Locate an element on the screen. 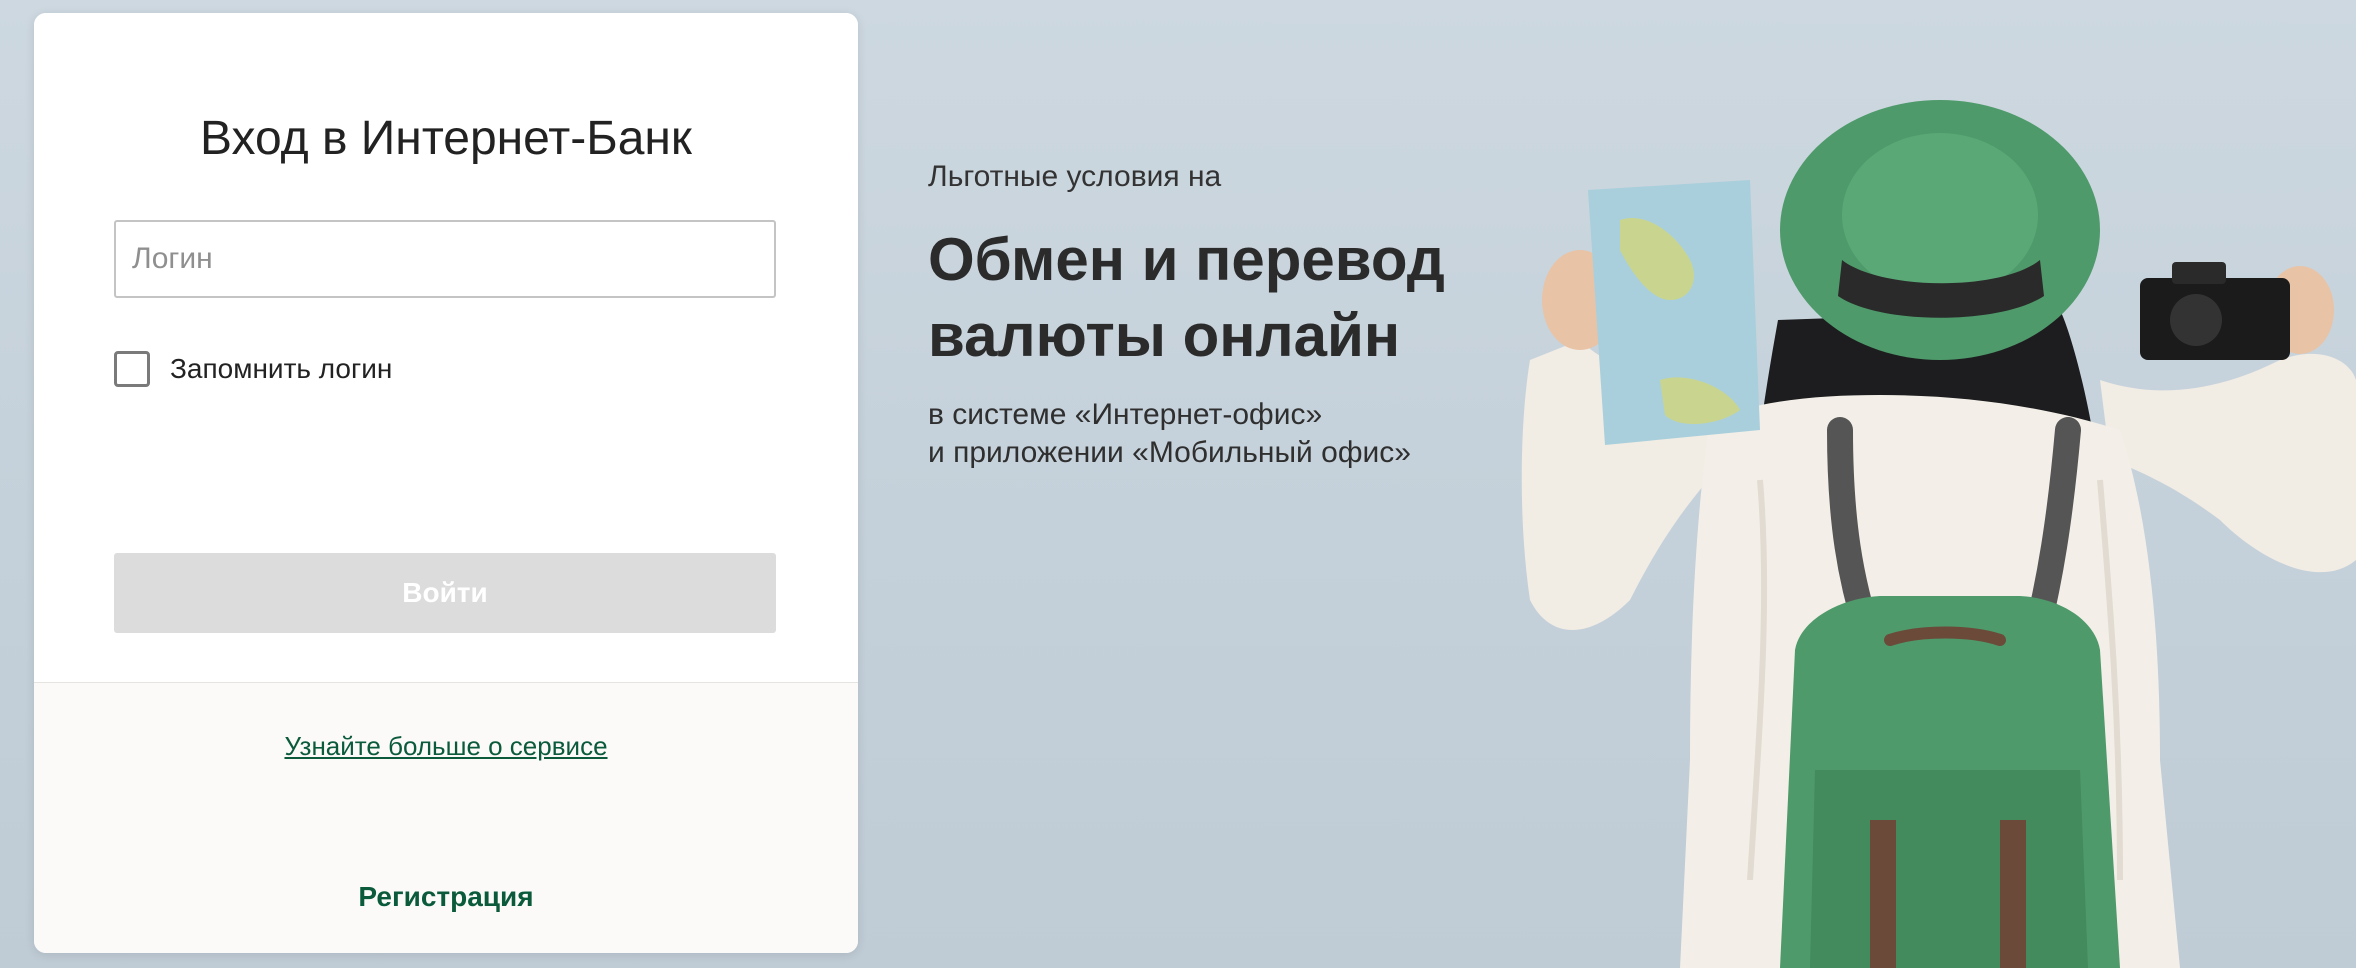 The image size is (2356, 968). promo-title-line-1: Обмен и перевод is located at coordinates (1186, 259).